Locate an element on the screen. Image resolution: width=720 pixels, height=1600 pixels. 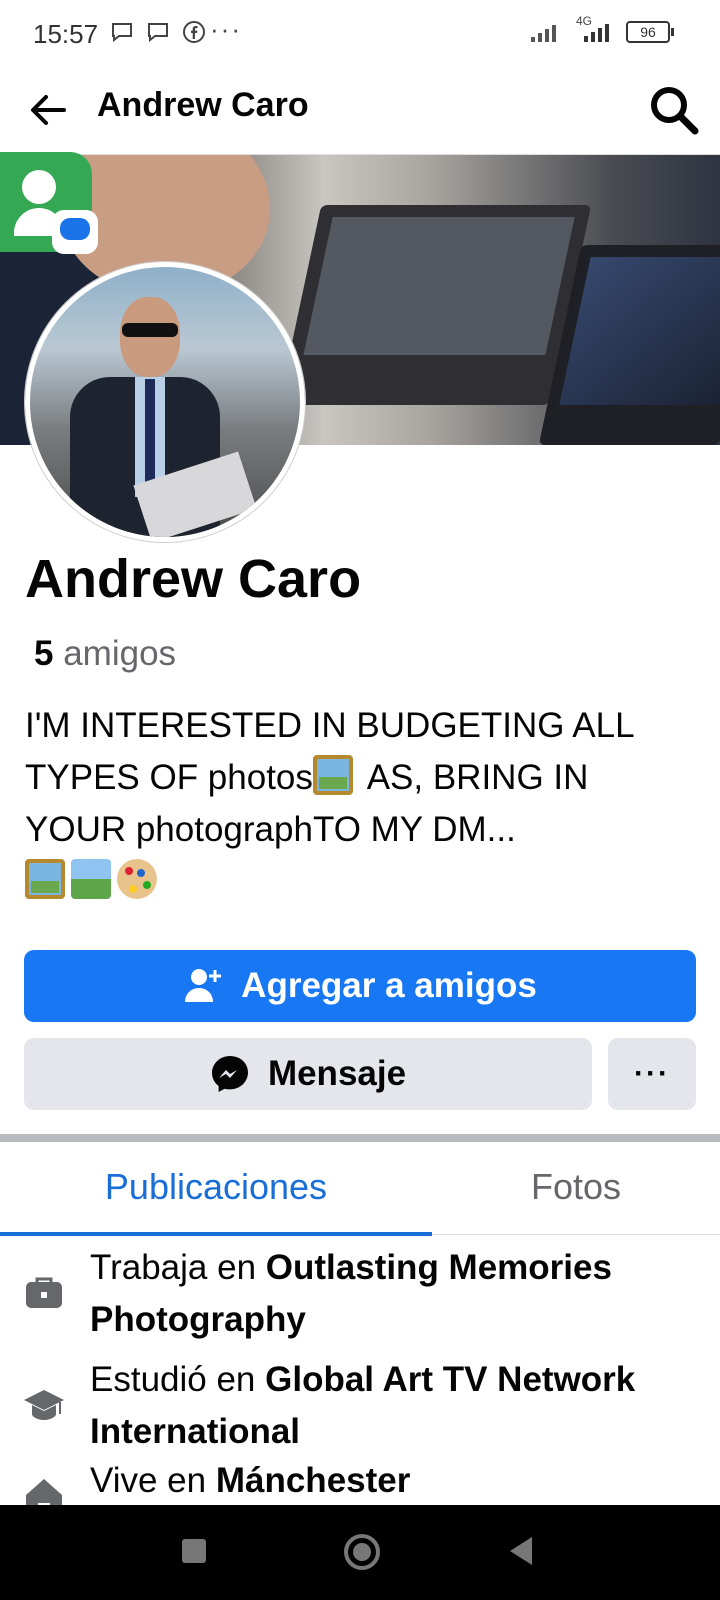
signal-icon is located at coordinates (543, 33).